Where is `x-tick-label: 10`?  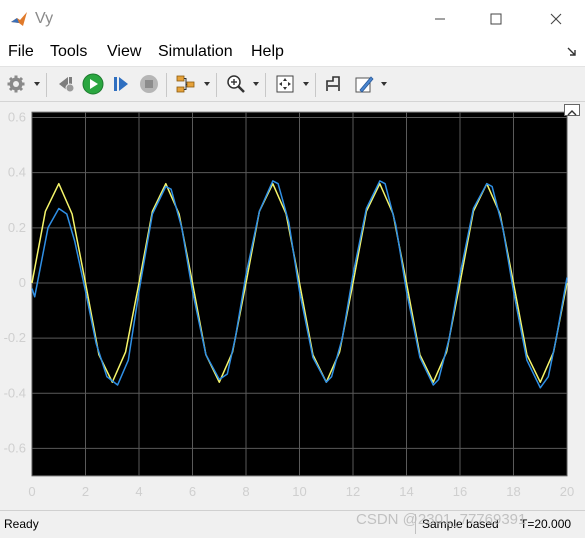 x-tick-label: 10 is located at coordinates (299, 491).